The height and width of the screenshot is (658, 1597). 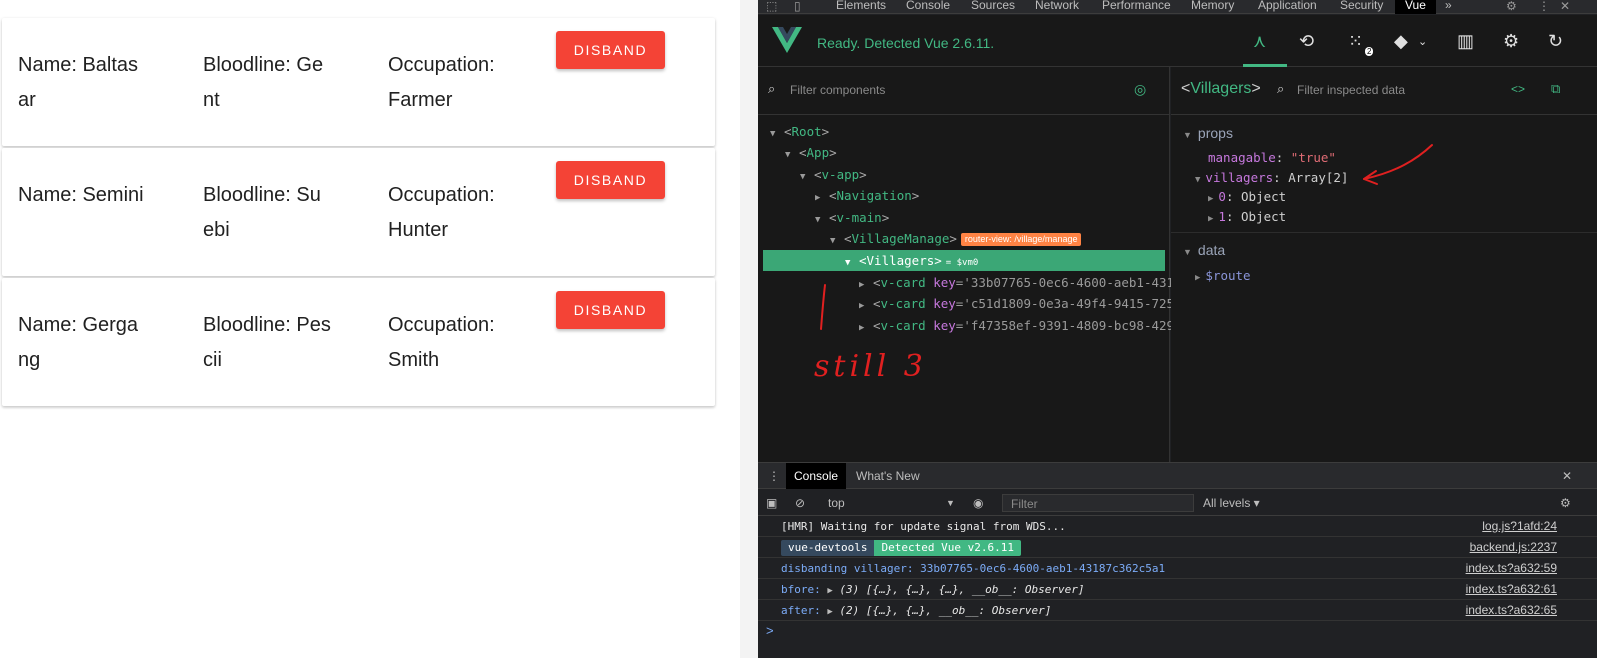 What do you see at coordinates (771, 6) in the screenshot?
I see `inspect-element-icon: ⬚` at bounding box center [771, 6].